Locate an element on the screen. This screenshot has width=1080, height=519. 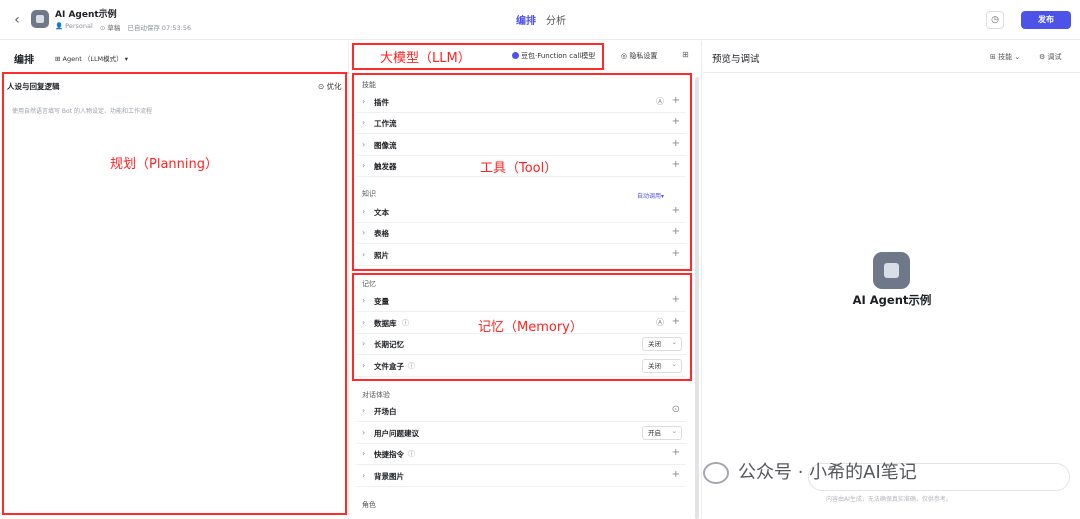
long-memory-select: 关闭 is located at coordinates (662, 343).